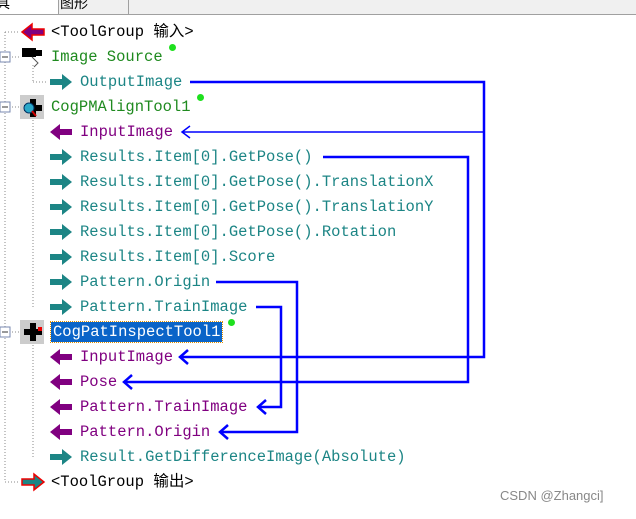  I want to click on tree-item: Pose, so click(98, 382).